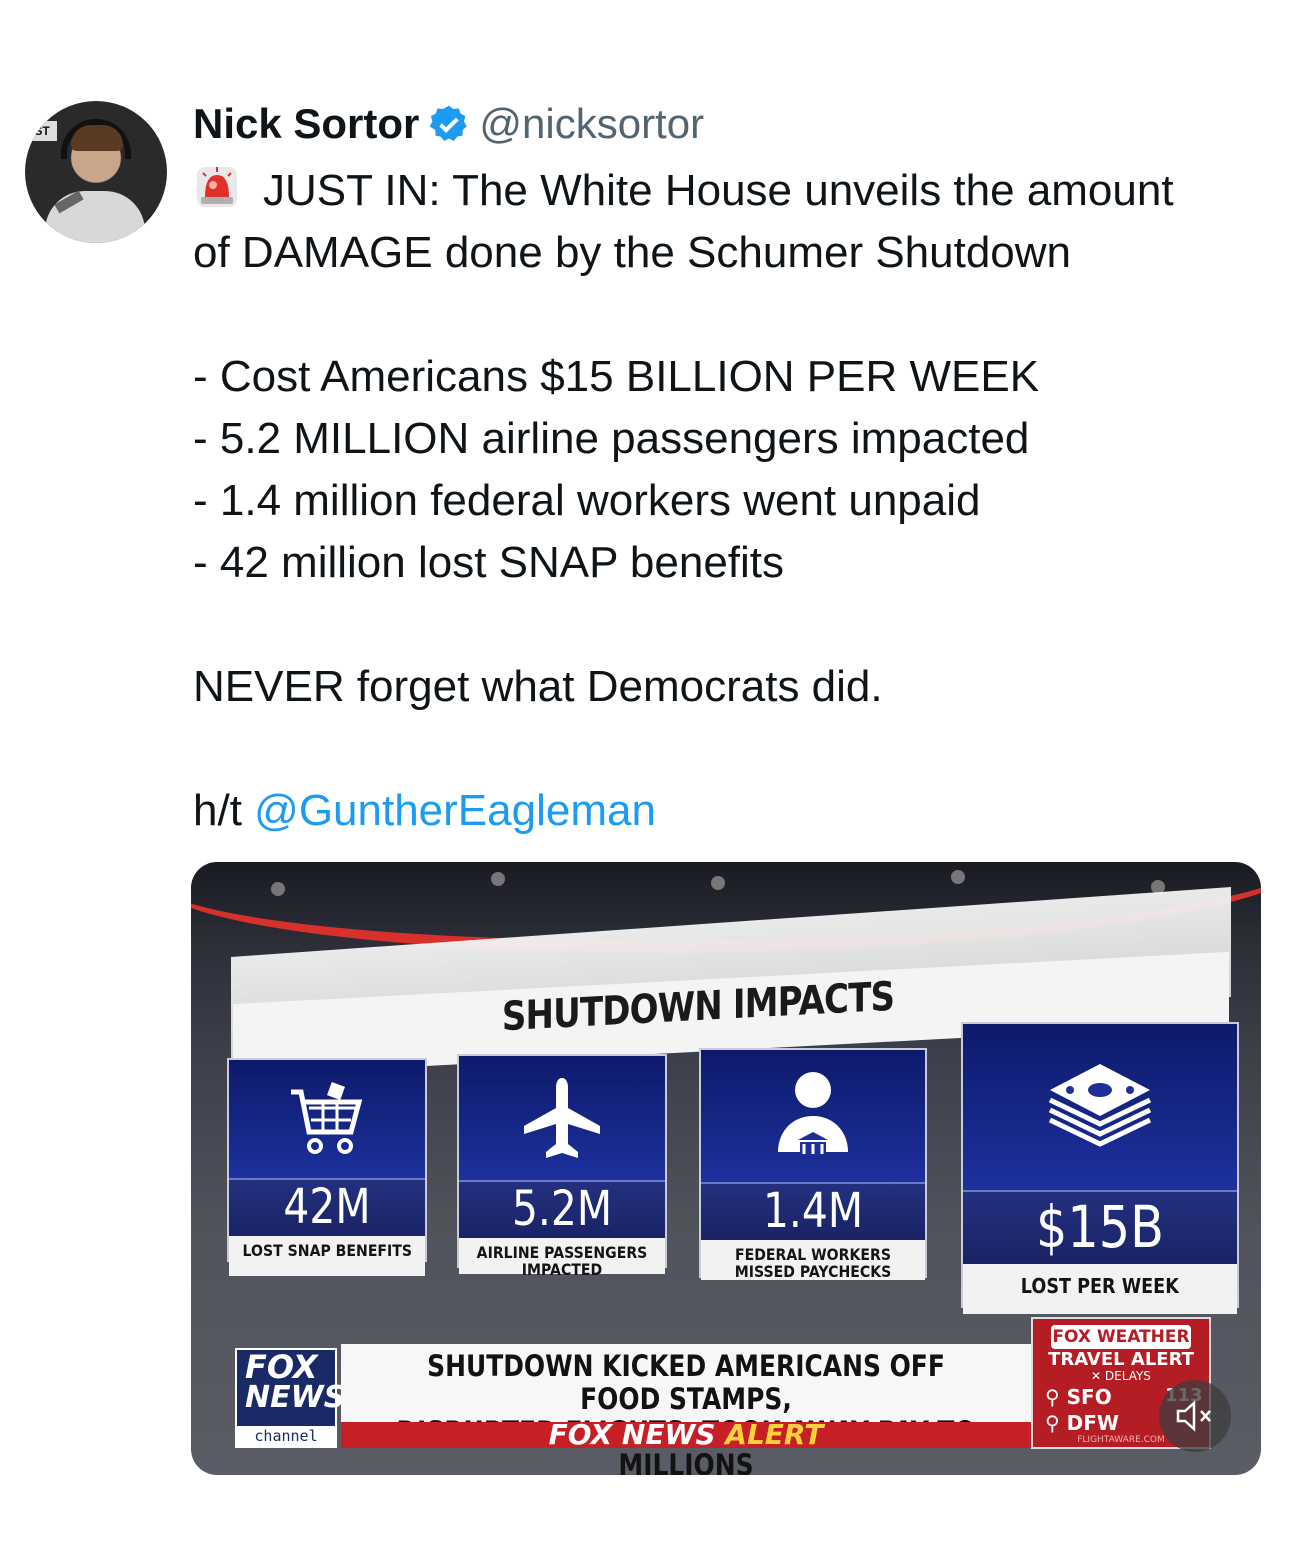 This screenshot has height=1568, width=1289. Describe the element at coordinates (295, 1397) in the screenshot. I see `logo-news-text: NEWS` at that location.